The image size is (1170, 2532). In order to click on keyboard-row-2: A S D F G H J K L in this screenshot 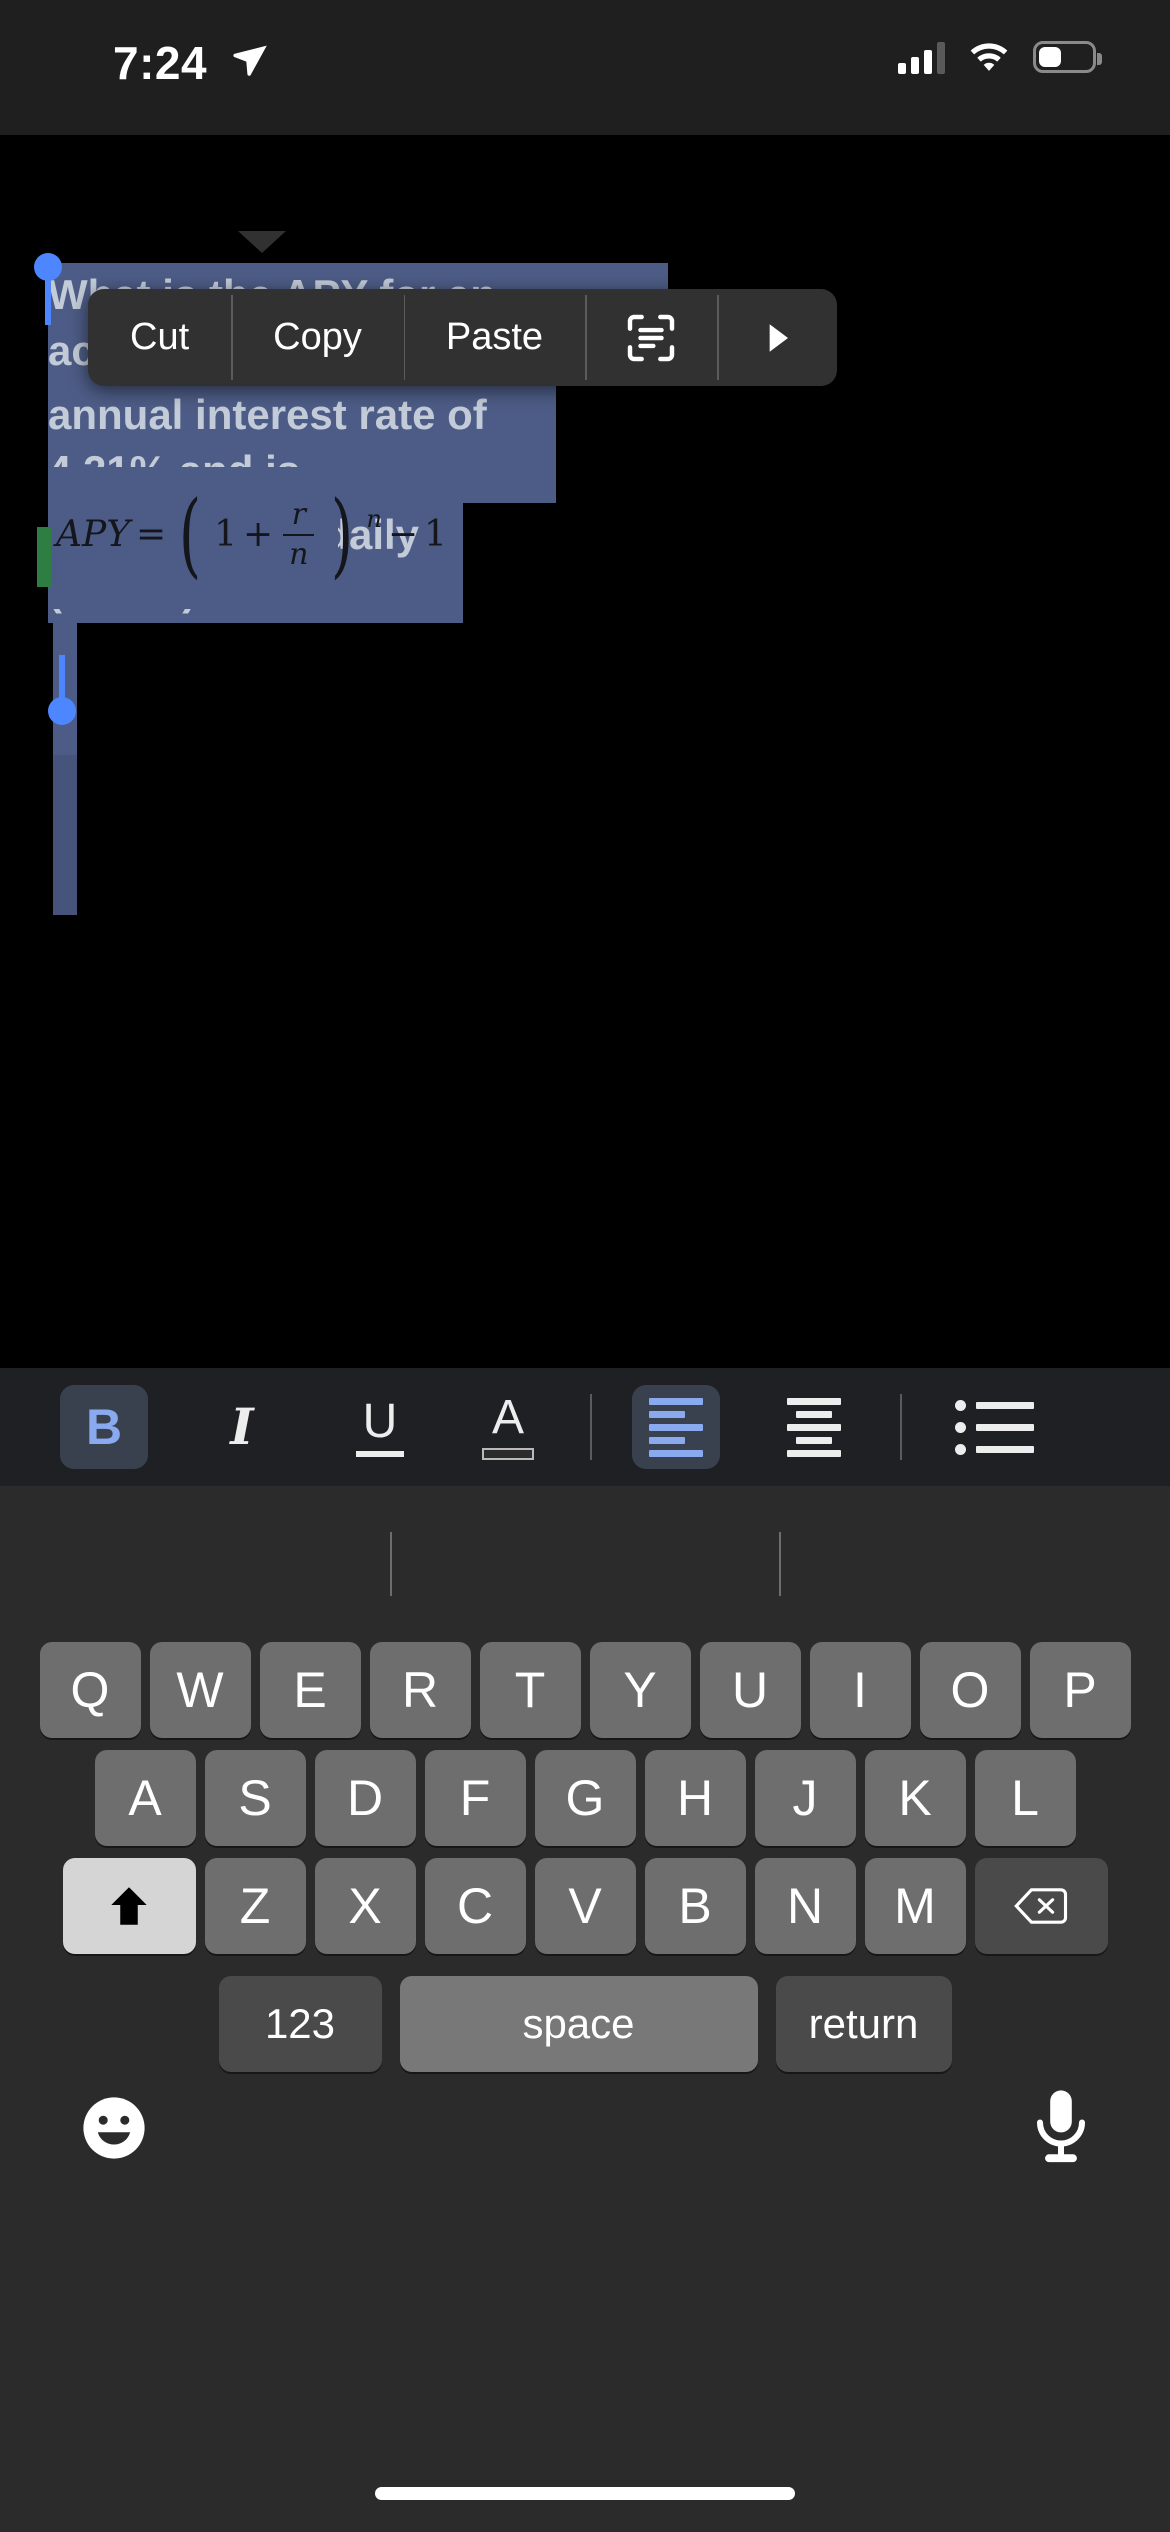, I will do `click(585, 1798)`.